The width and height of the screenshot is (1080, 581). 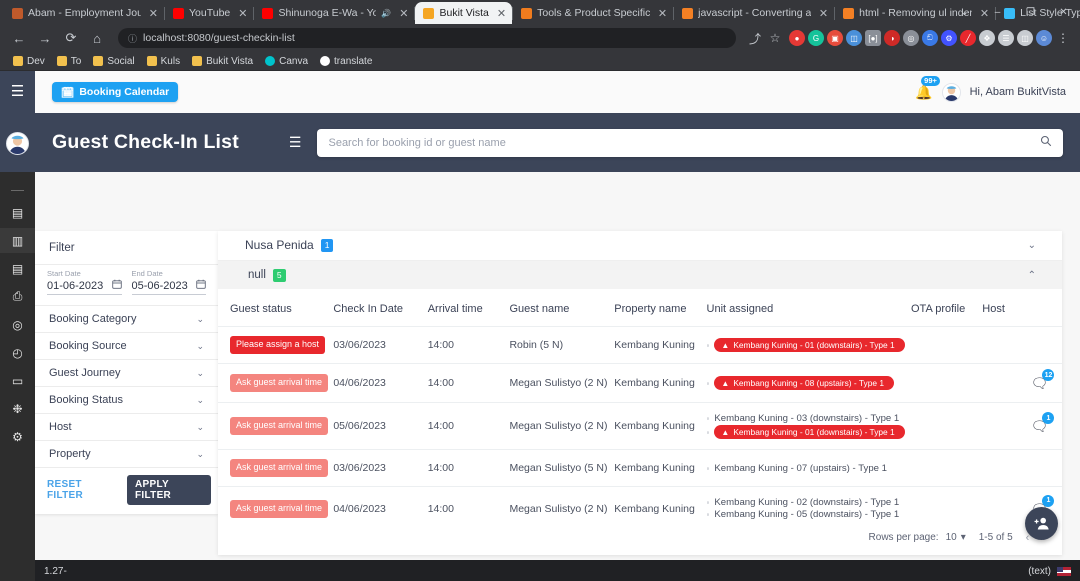 I want to click on browser-tab: Shinunoga E-Wa - You 🔊 ✕, so click(x=334, y=13).